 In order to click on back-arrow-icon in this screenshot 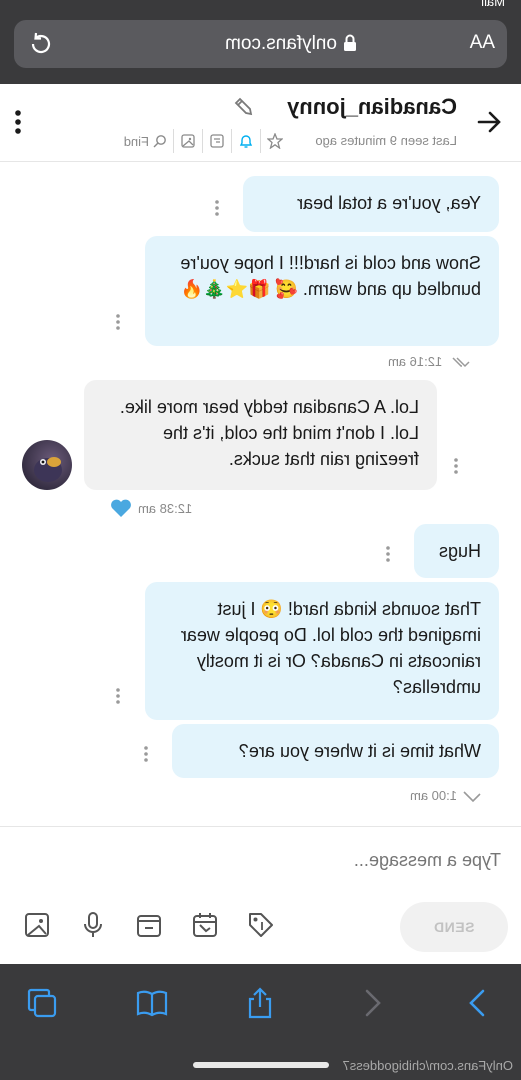, I will do `click(489, 122)`.